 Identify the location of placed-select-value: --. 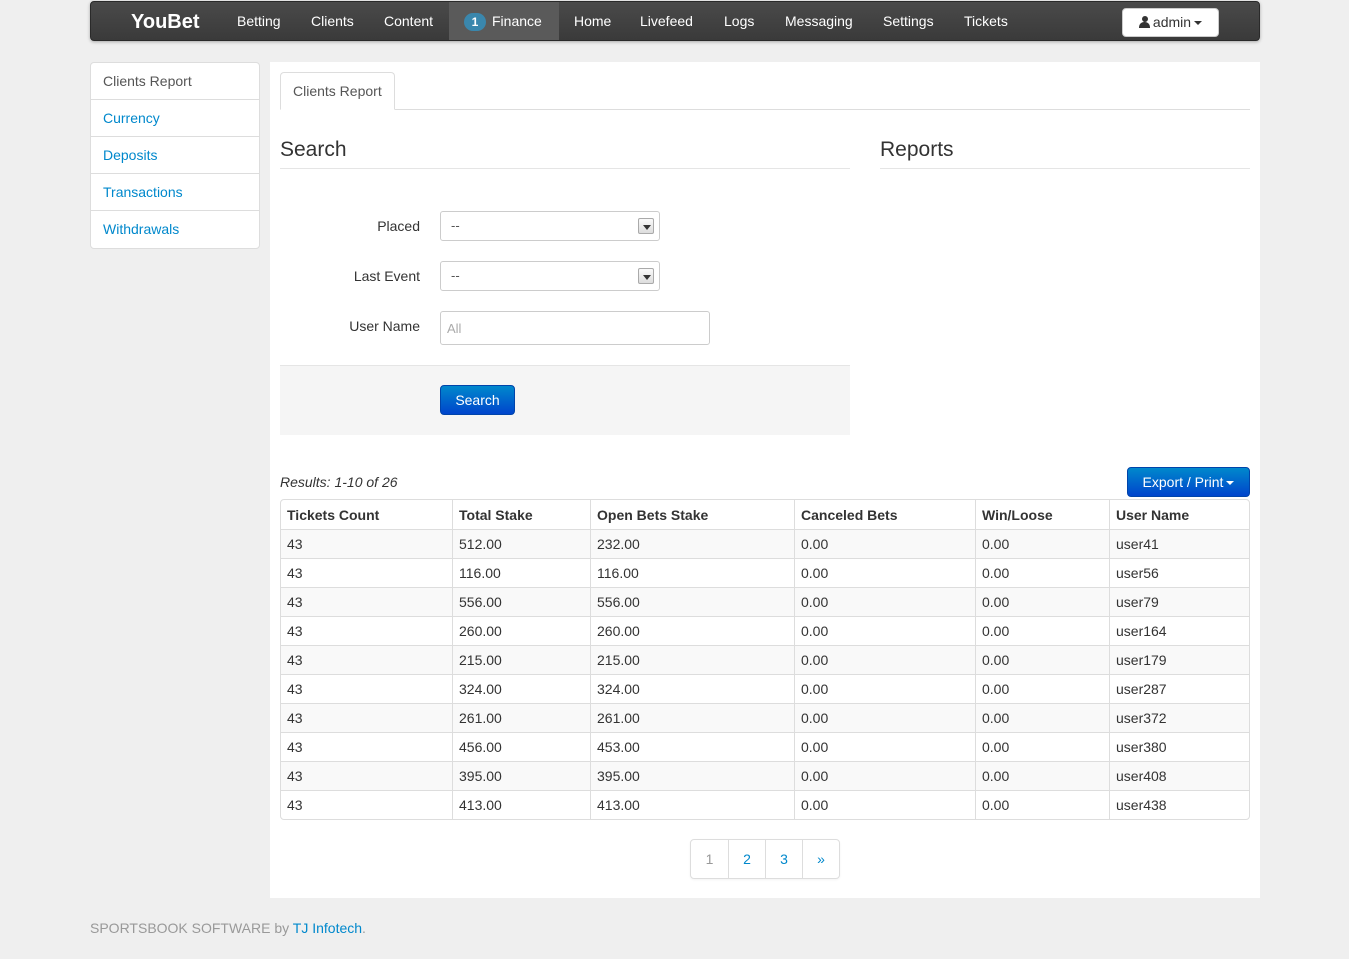
(455, 225).